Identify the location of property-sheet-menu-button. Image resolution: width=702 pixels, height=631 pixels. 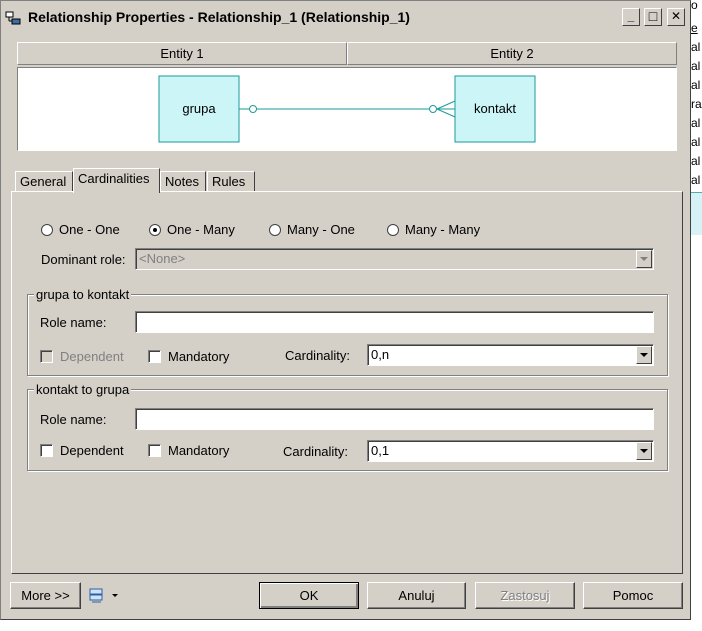
(106, 596).